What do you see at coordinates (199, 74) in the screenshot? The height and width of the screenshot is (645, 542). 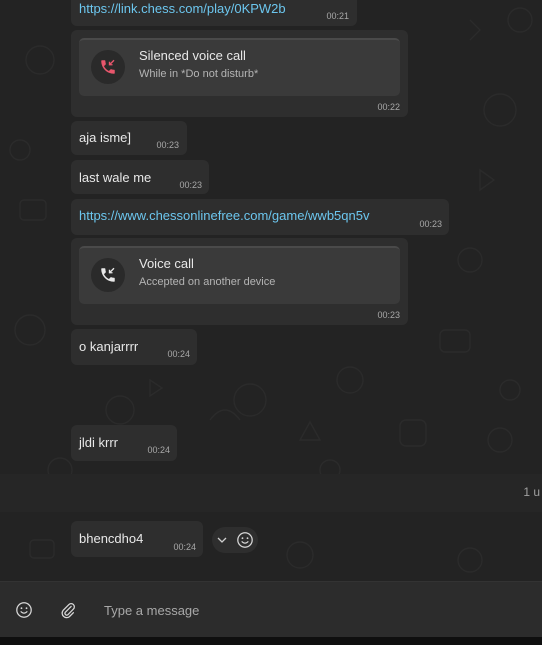 I see `call-subtitle: While in *Do not disturb*` at bounding box center [199, 74].